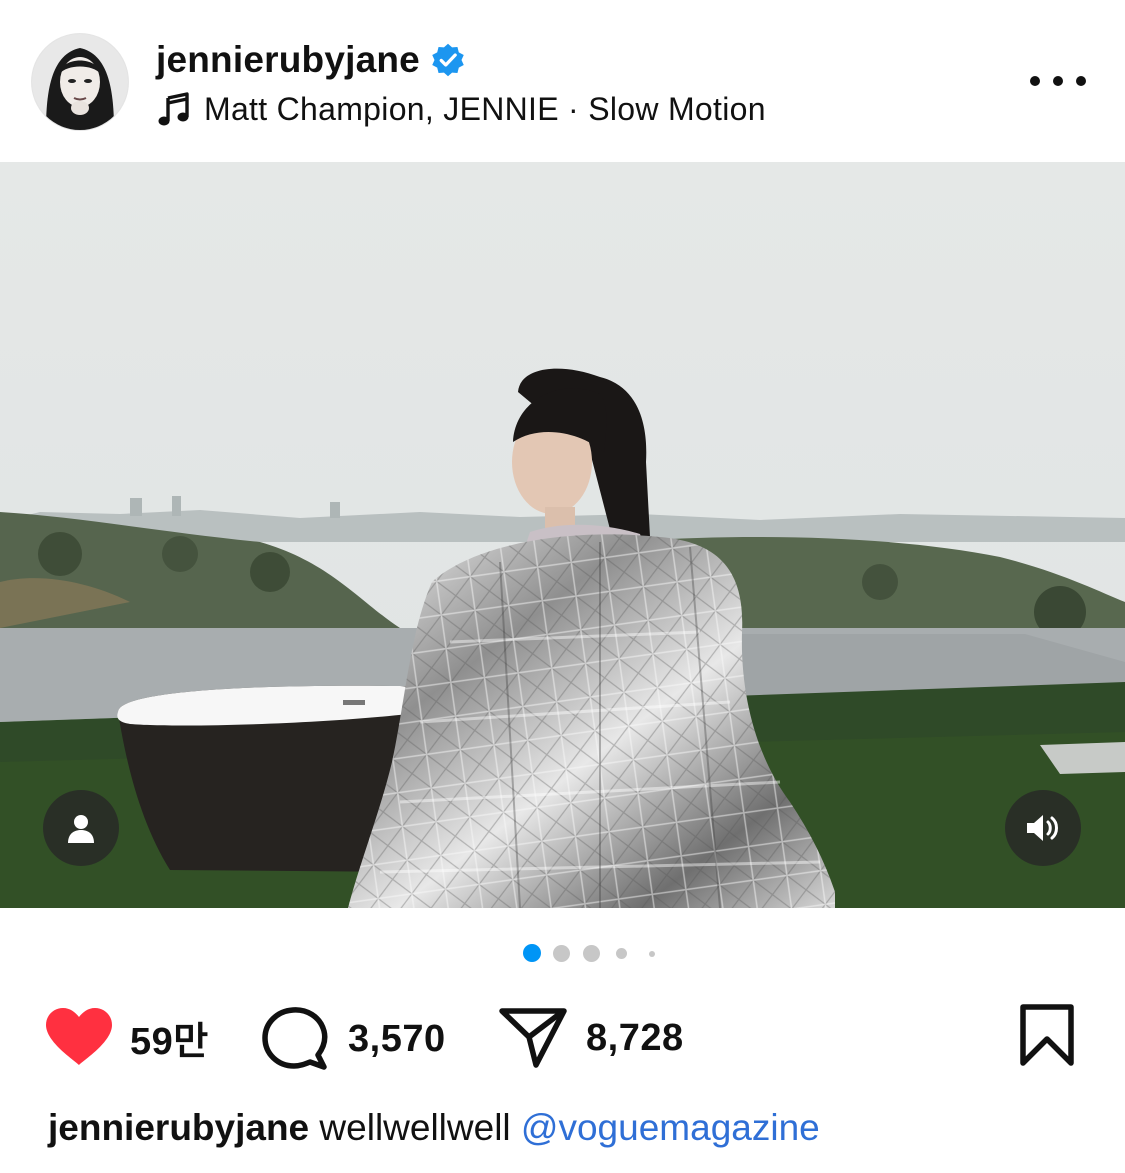  I want to click on carousel-indicator, so click(562, 953).